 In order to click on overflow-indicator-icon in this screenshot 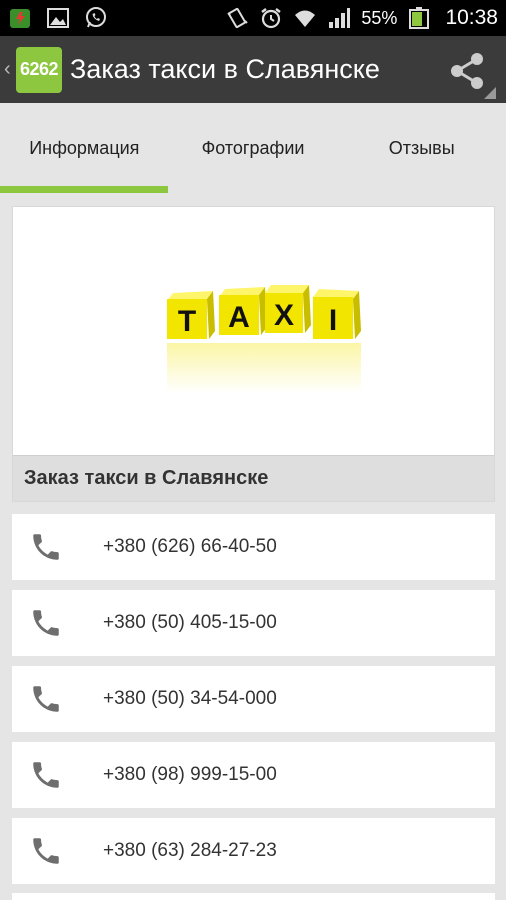, I will do `click(490, 93)`.